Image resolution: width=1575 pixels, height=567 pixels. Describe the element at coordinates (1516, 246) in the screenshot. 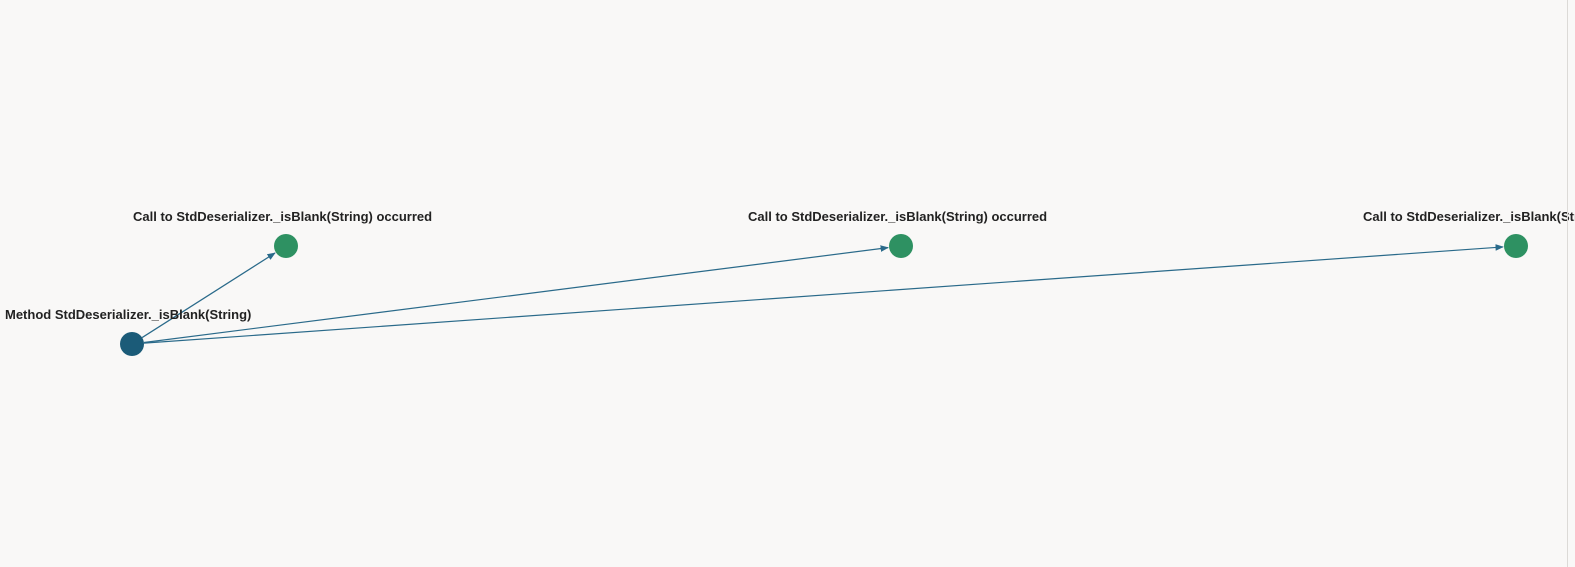

I see `call-node-call3` at that location.